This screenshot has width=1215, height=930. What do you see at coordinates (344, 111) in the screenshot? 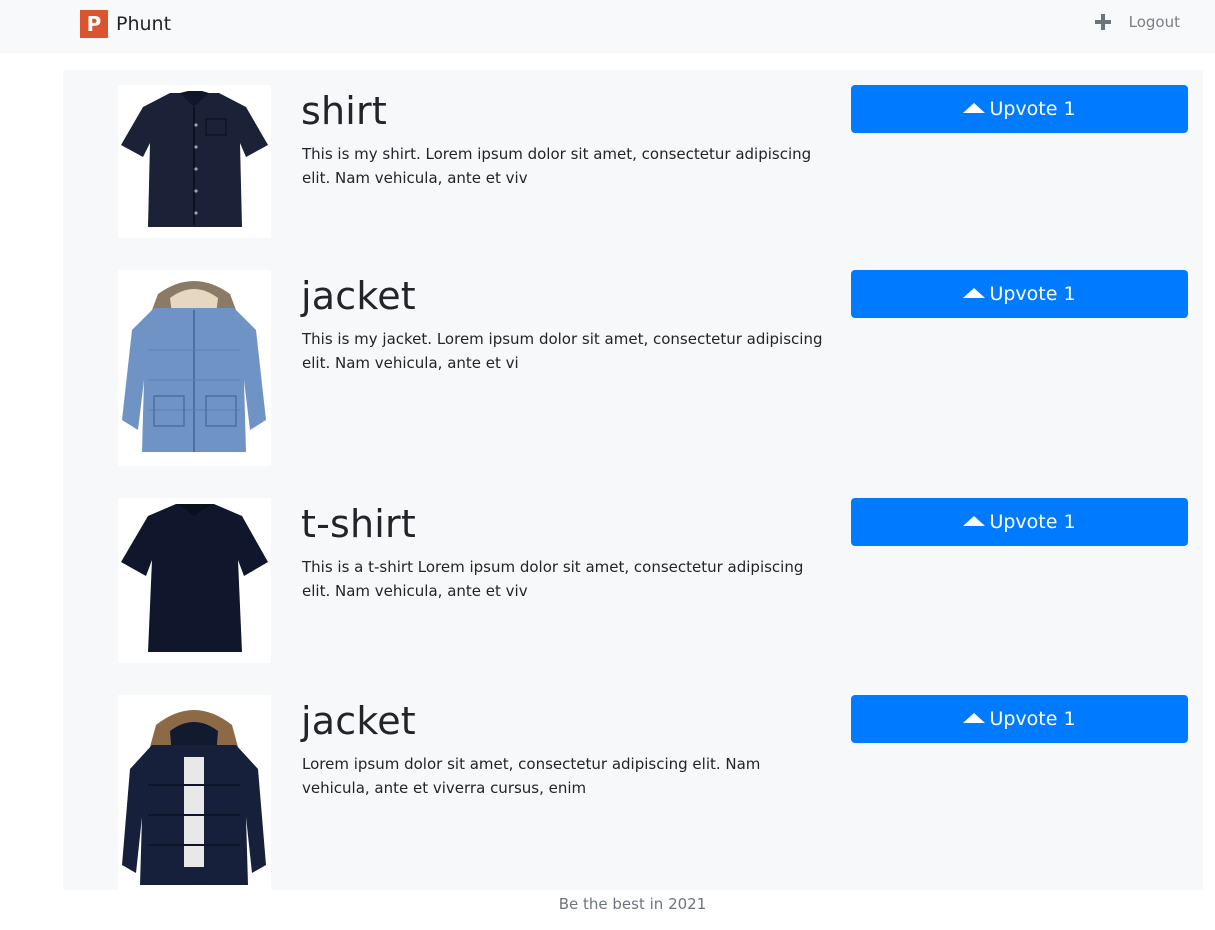
I see `post-title: shirt` at bounding box center [344, 111].